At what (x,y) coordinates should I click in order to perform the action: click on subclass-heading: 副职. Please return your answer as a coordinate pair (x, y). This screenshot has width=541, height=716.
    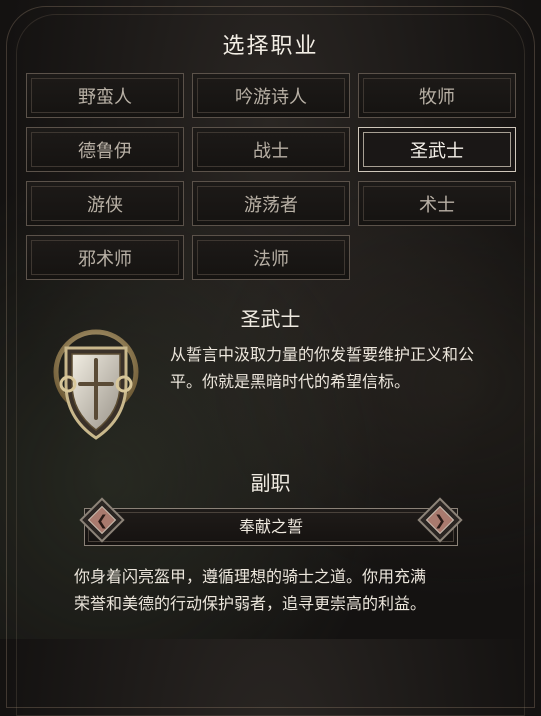
    Looking at the image, I should click on (270, 483).